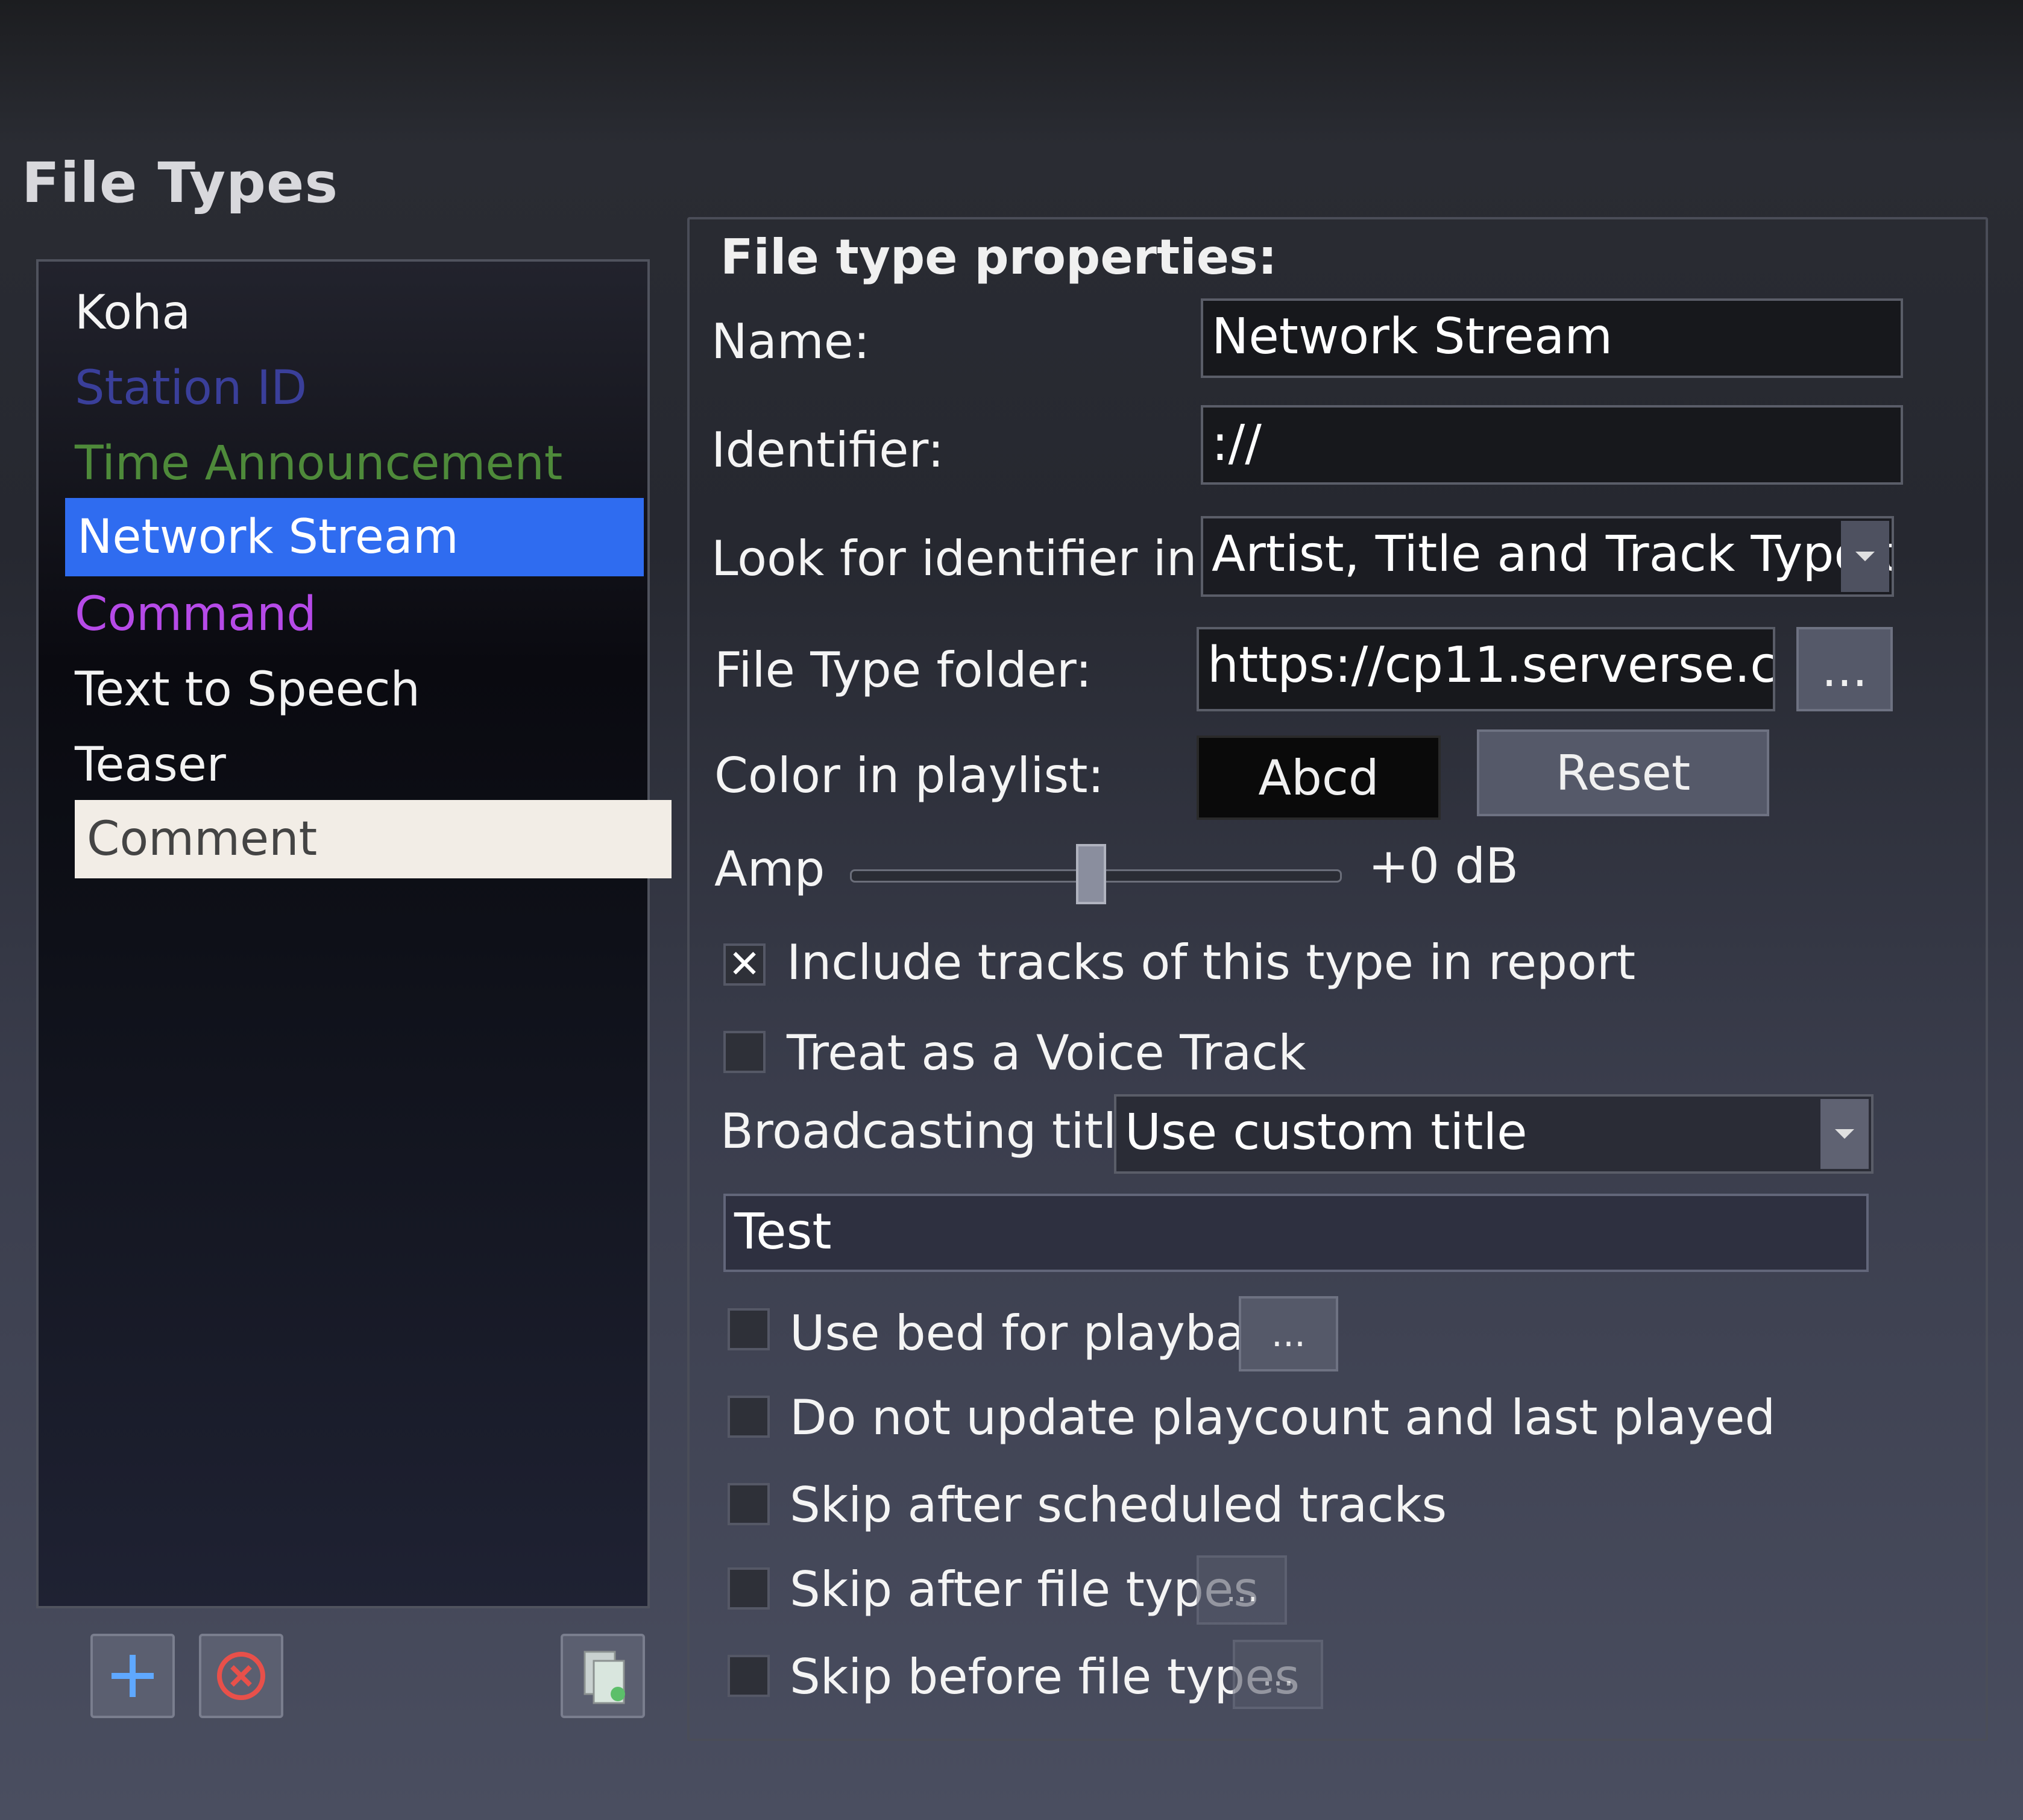 The image size is (2023, 1820). I want to click on use-bed-label: Use bed for playback, so click(1045, 1333).